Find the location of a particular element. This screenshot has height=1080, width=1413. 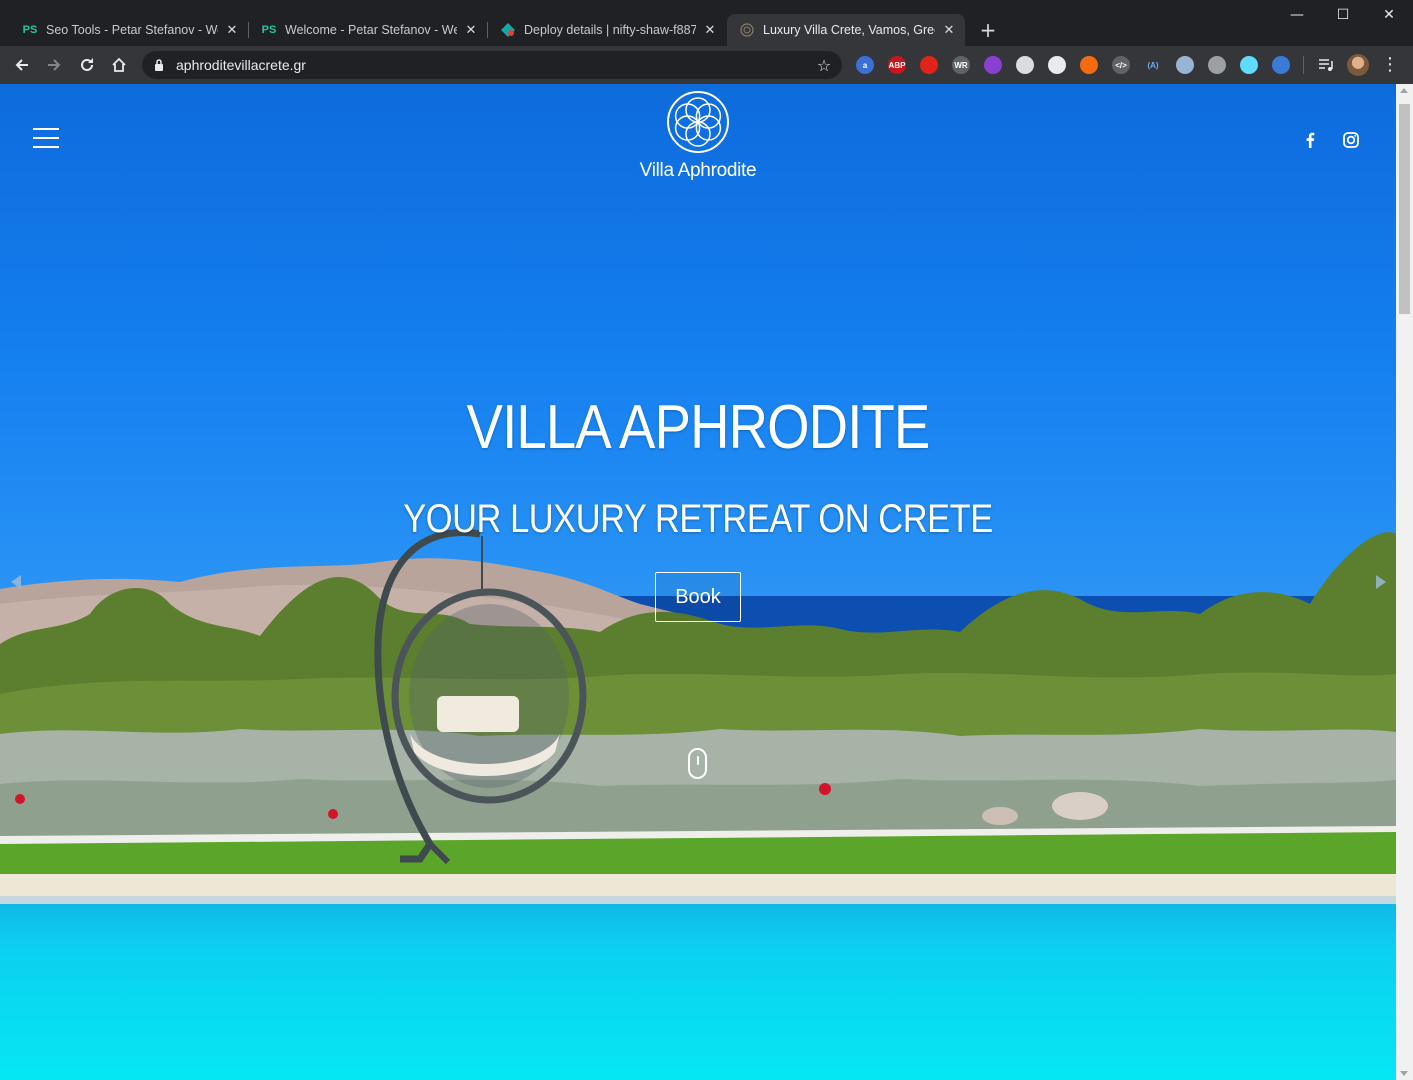

reload-icon is located at coordinates (87, 64).